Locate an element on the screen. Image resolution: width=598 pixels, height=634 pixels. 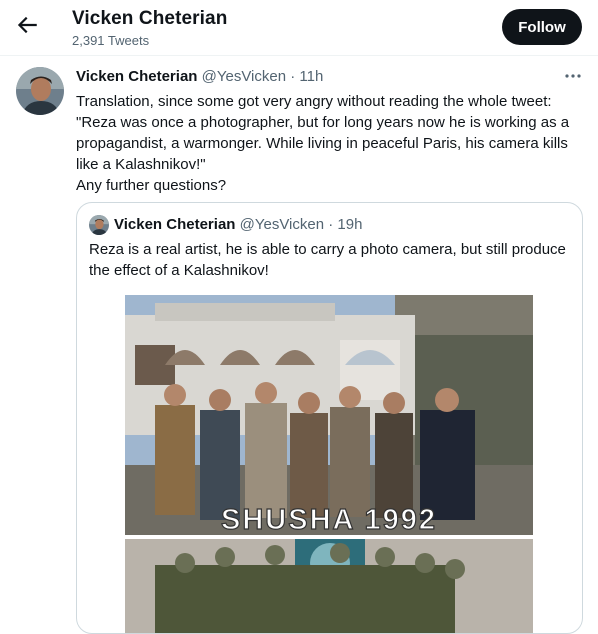
more-options-icon is located at coordinates (573, 76).